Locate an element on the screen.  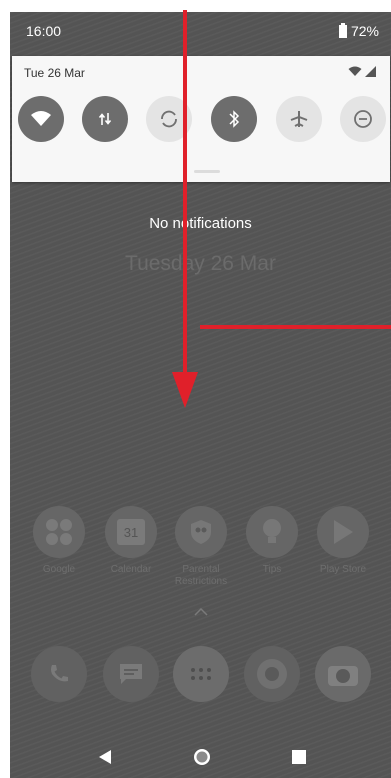
app-google: Google is located at coordinates (59, 541).